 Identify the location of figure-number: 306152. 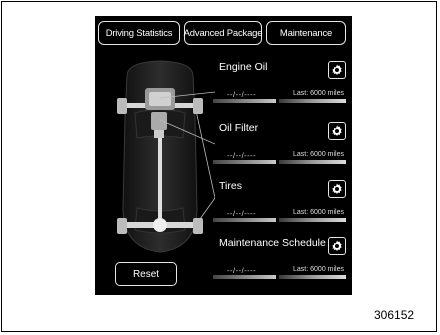
(394, 315).